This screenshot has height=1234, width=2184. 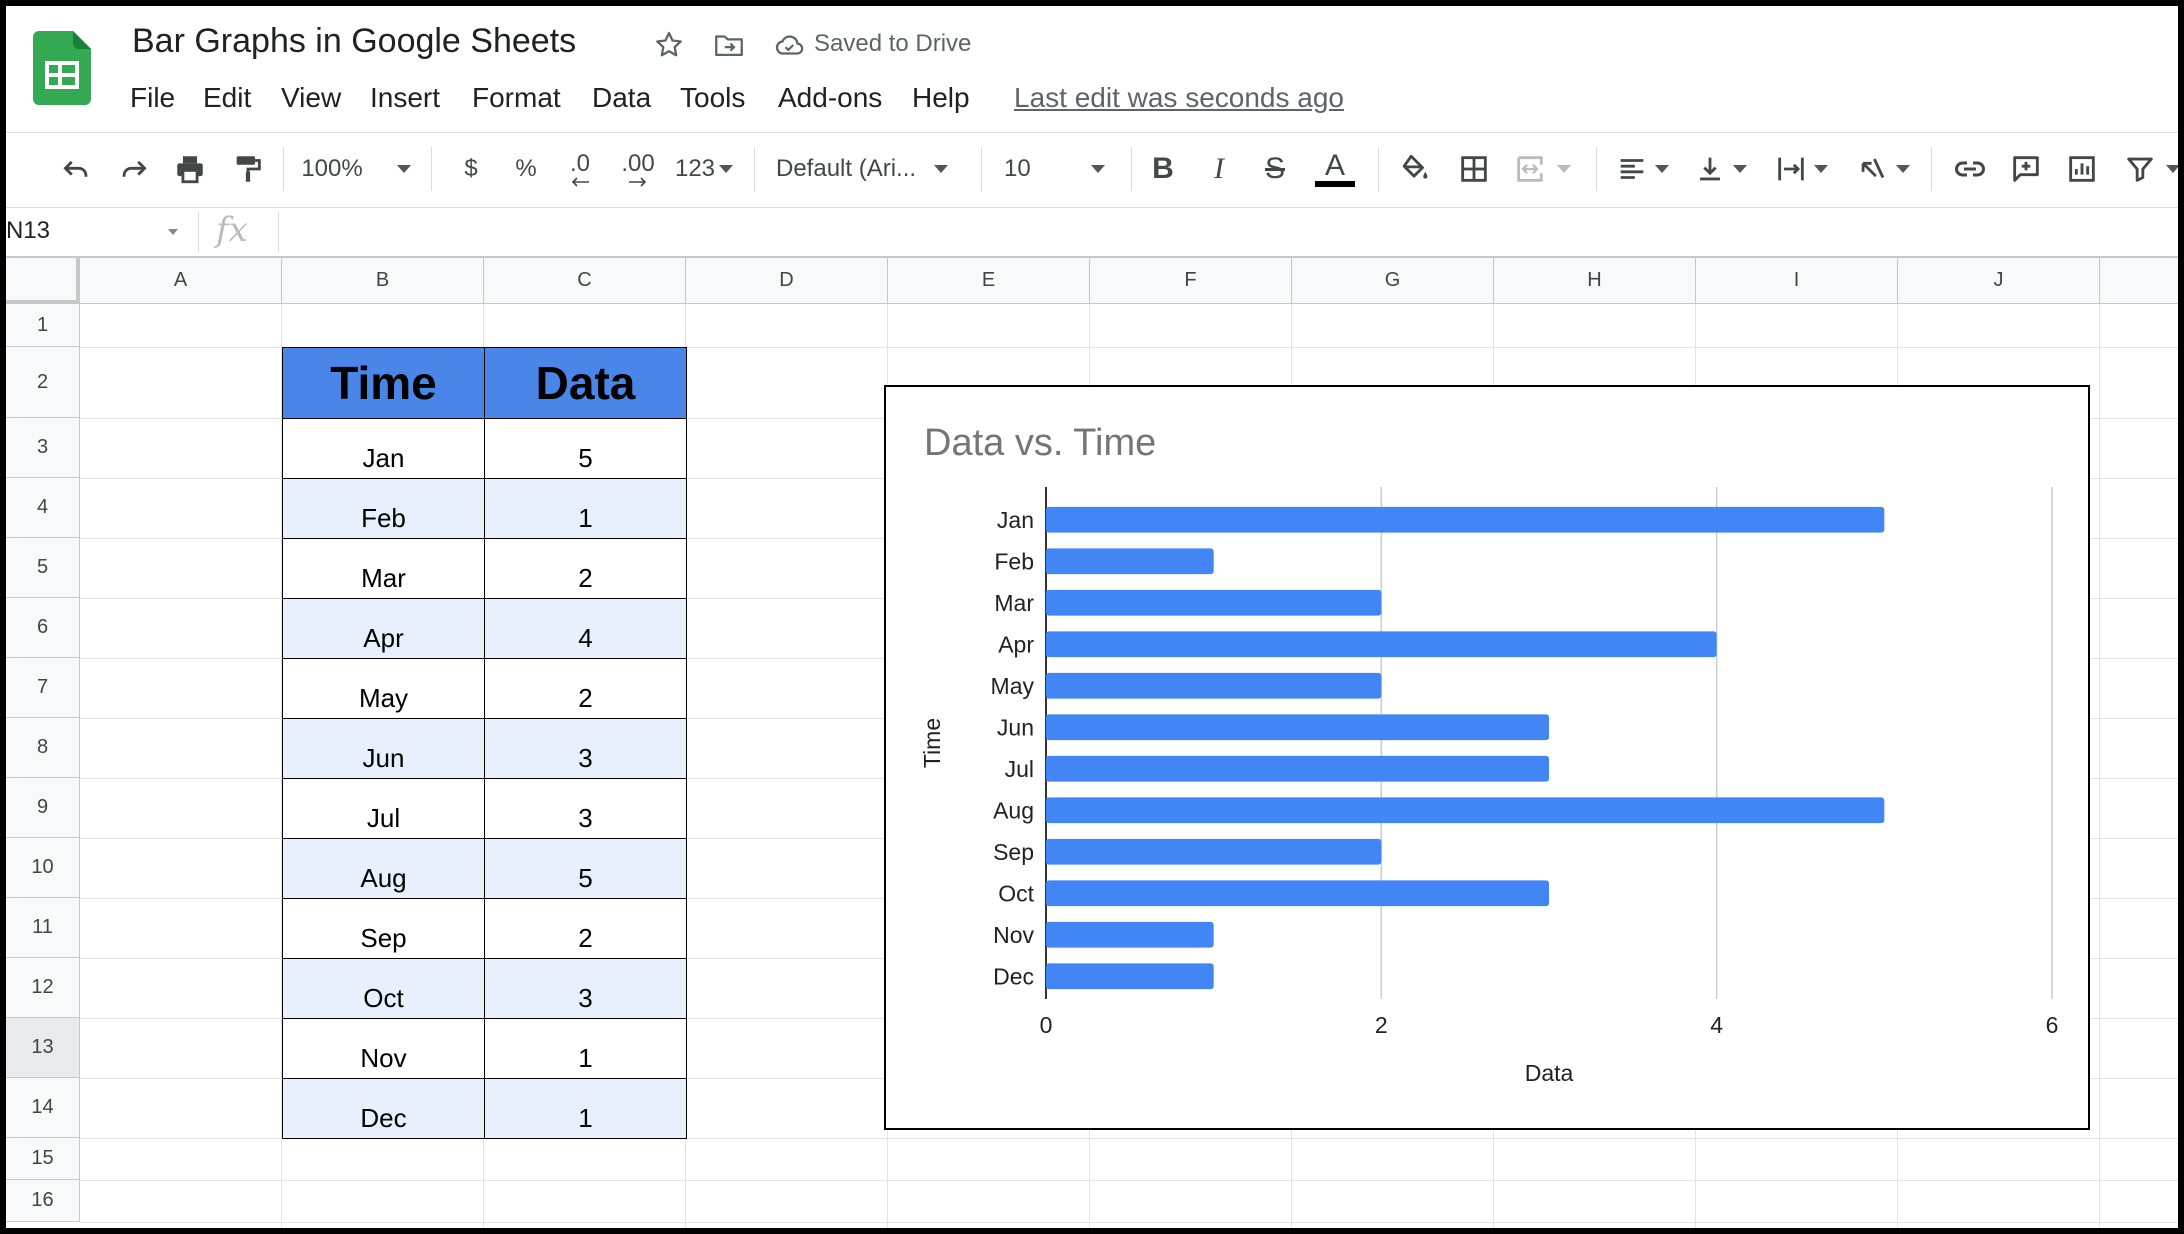 I want to click on select-all-corner, so click(x=43, y=281).